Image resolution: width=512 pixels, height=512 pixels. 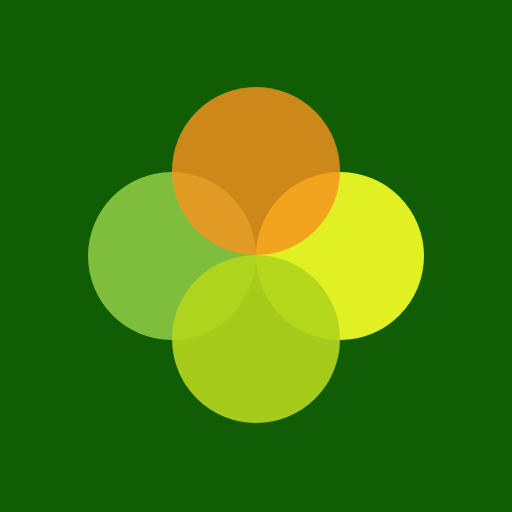 What do you see at coordinates (256, 339) in the screenshot?
I see `circle-bottom` at bounding box center [256, 339].